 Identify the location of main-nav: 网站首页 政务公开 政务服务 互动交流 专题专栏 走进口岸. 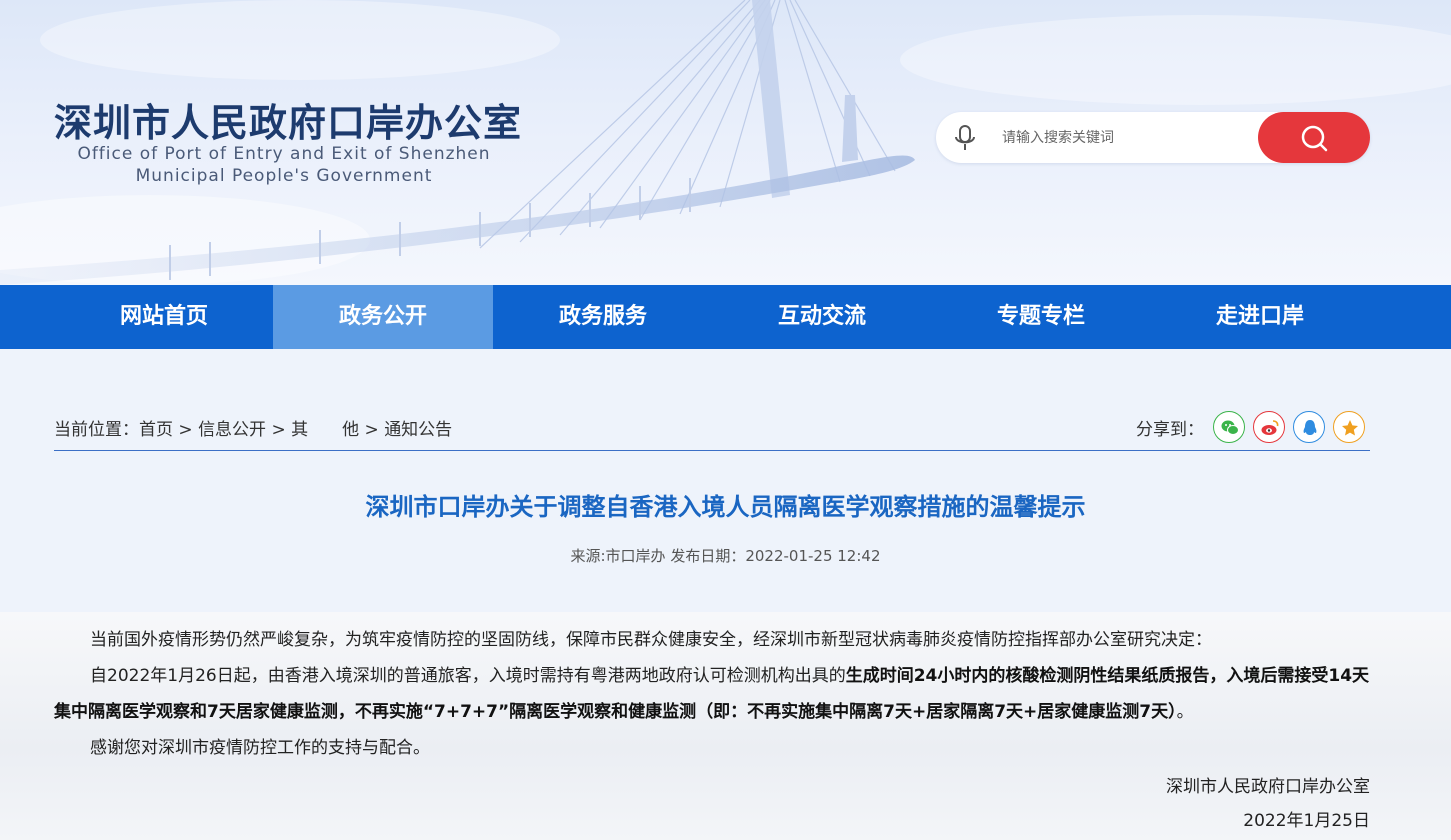
(725, 317).